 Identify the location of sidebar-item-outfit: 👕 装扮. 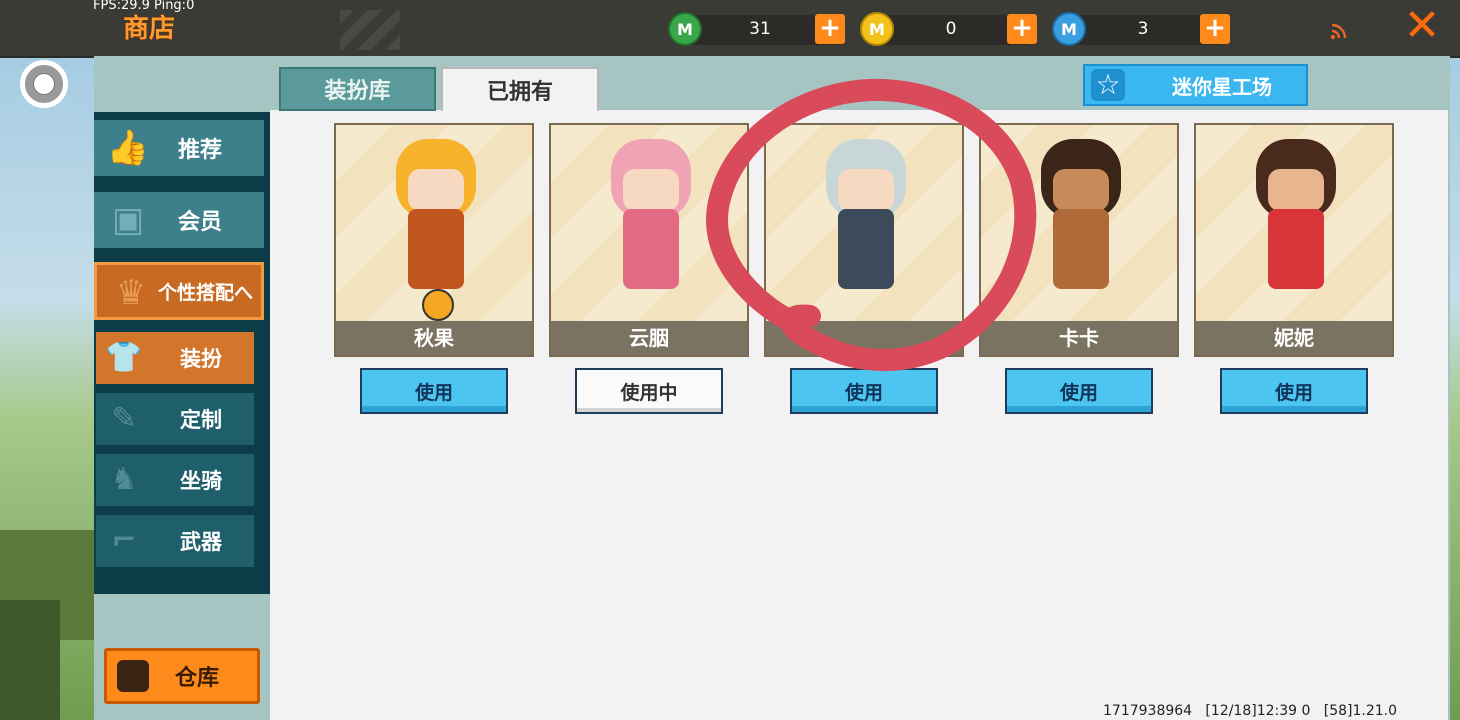
(175, 358).